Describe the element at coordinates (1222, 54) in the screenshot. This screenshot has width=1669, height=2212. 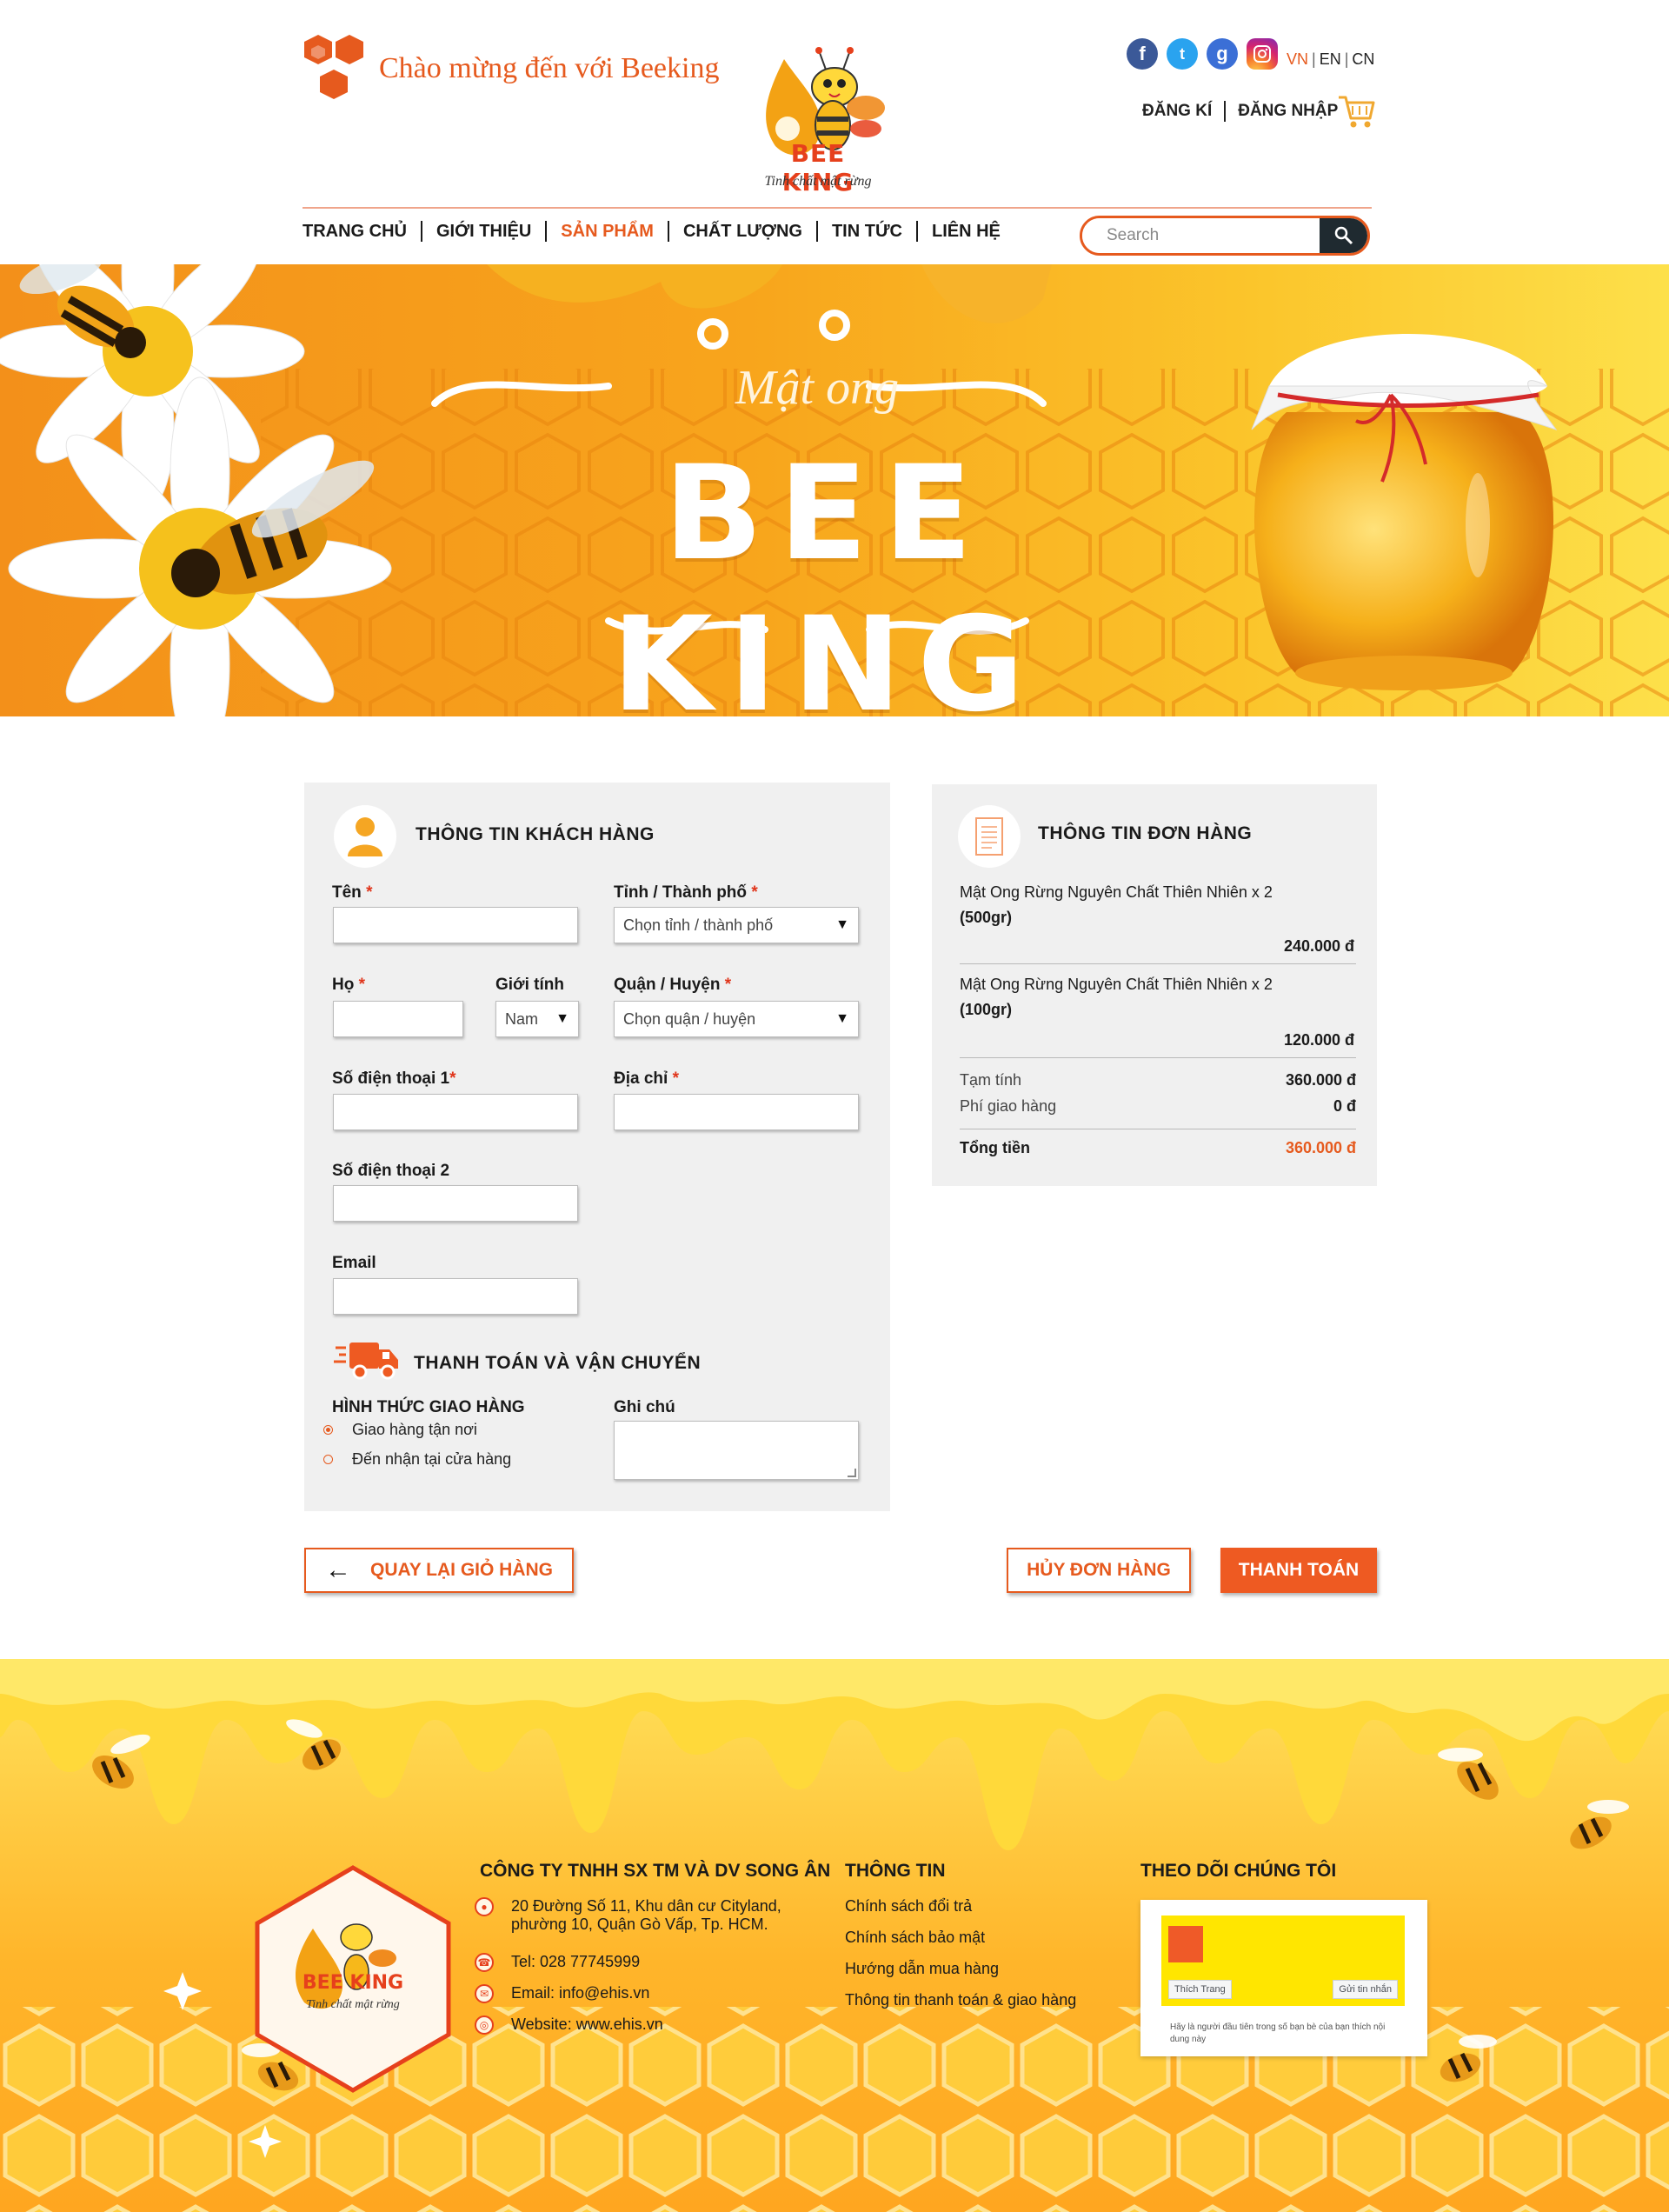
I see `google-plus-icon: g` at that location.